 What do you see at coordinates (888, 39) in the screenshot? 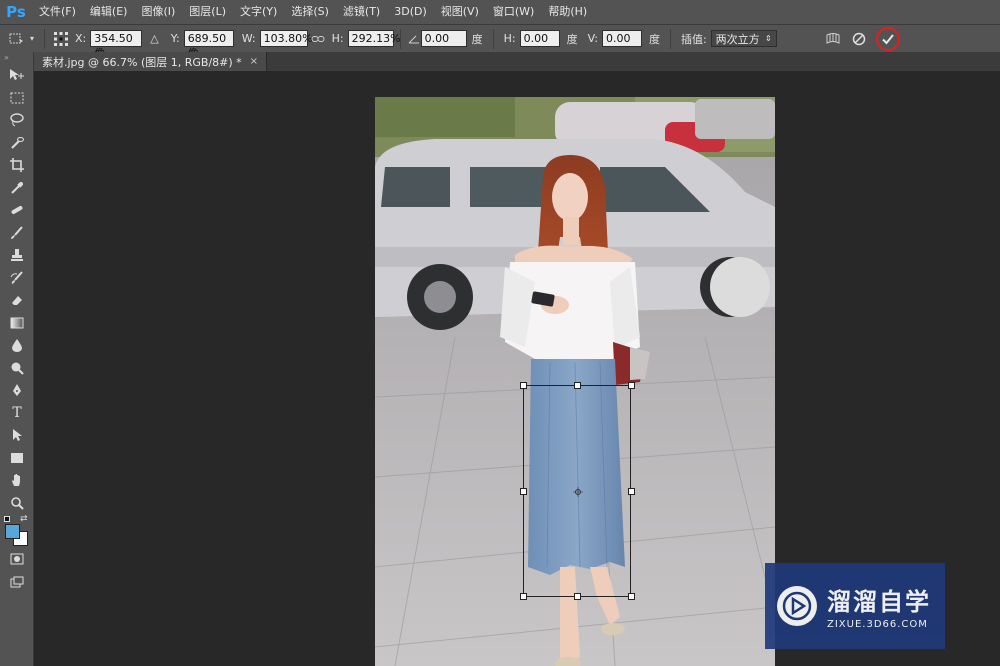
I see `commit-transform-button` at bounding box center [888, 39].